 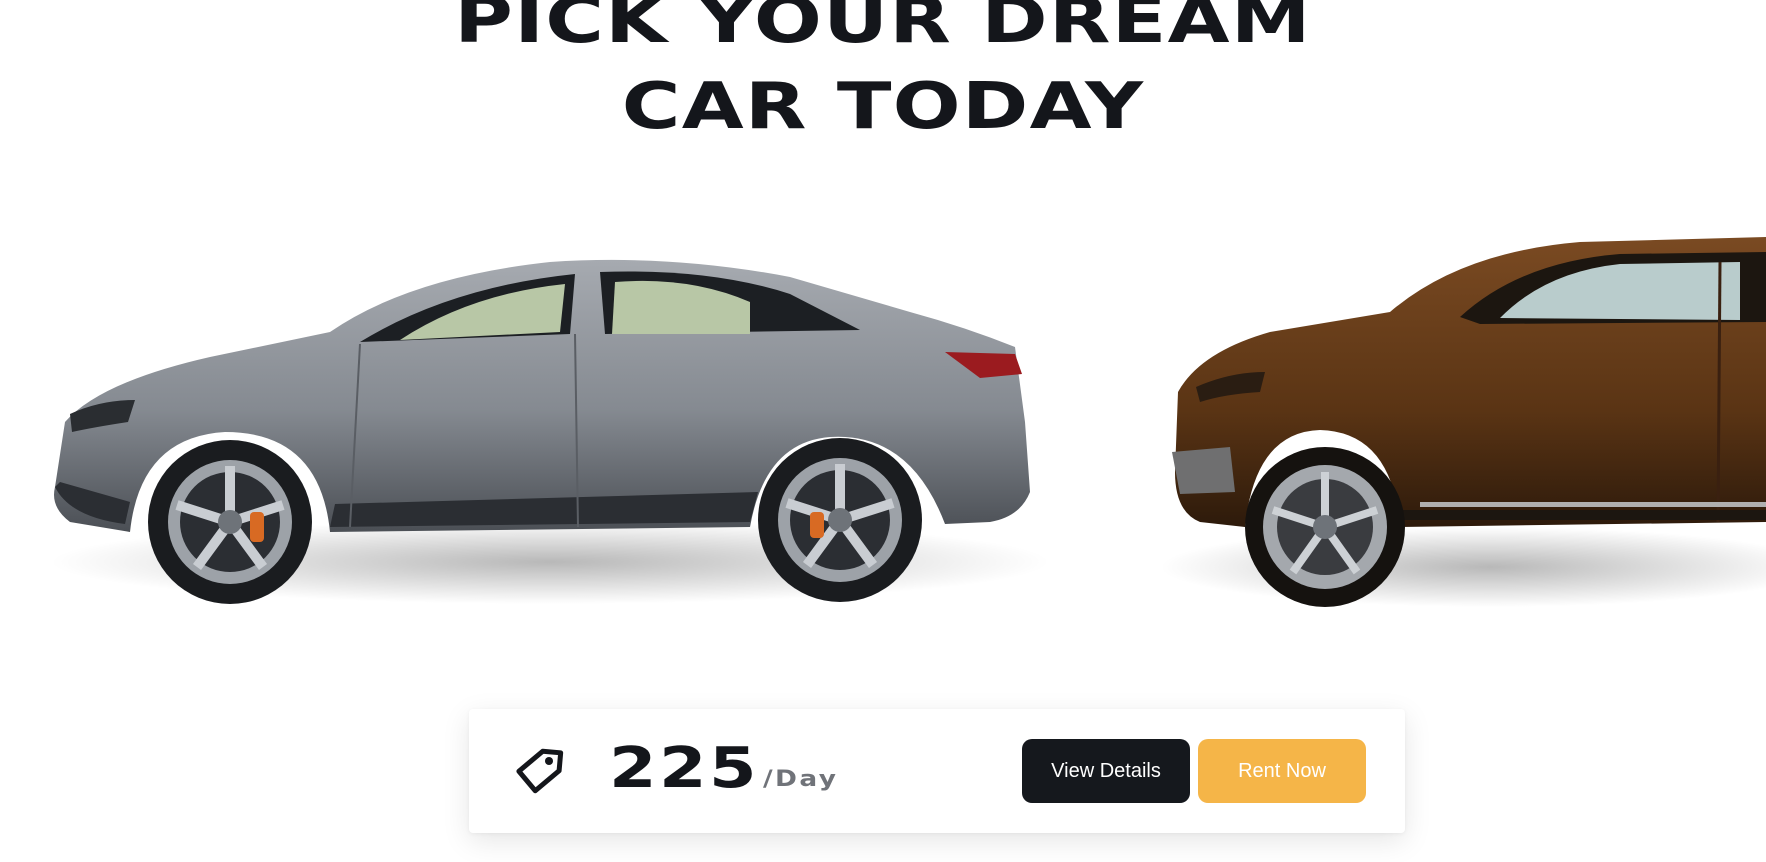 What do you see at coordinates (937, 771) in the screenshot?
I see `pricing-bar: 225 /Day View Details Rent Now` at bounding box center [937, 771].